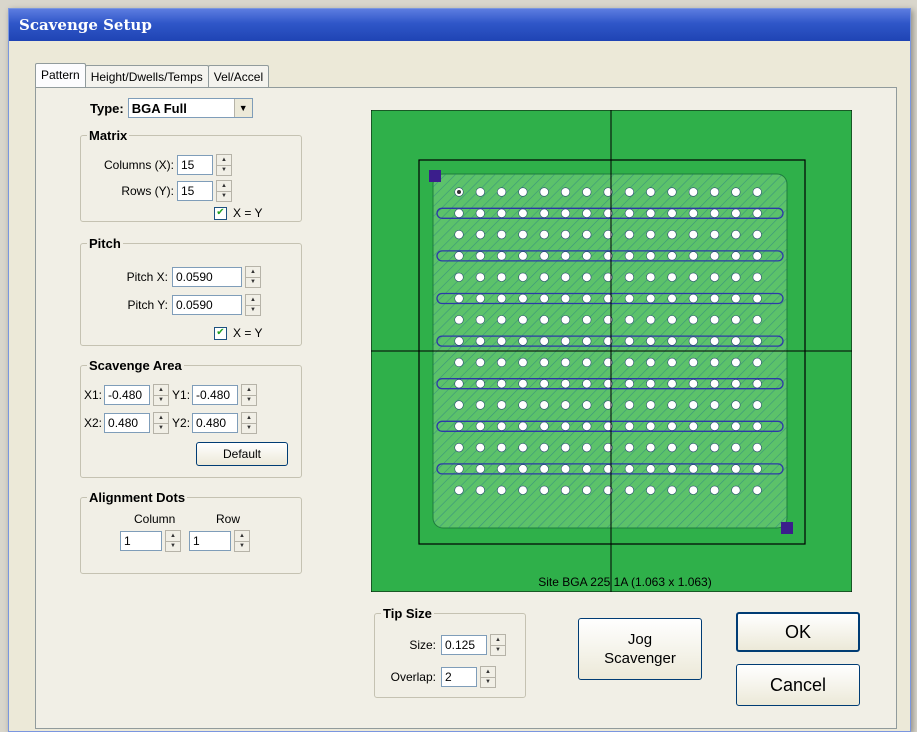 This screenshot has height=732, width=917. I want to click on pitch-x-input: 0.0590, so click(207, 277).